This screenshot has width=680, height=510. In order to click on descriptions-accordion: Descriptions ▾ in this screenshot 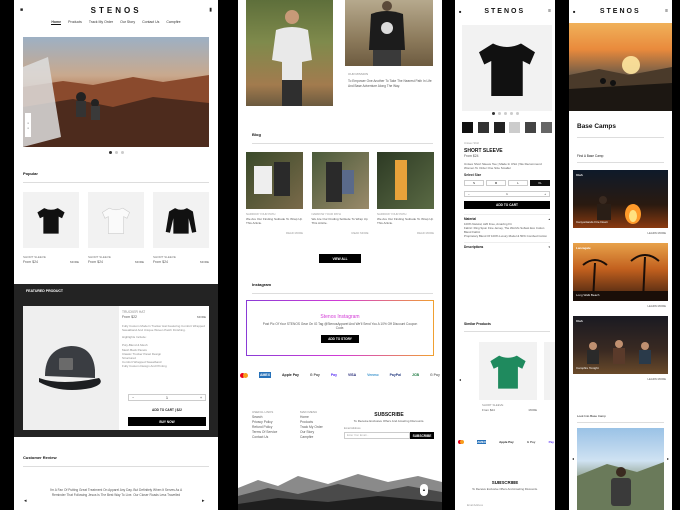, I will do `click(507, 245)`.